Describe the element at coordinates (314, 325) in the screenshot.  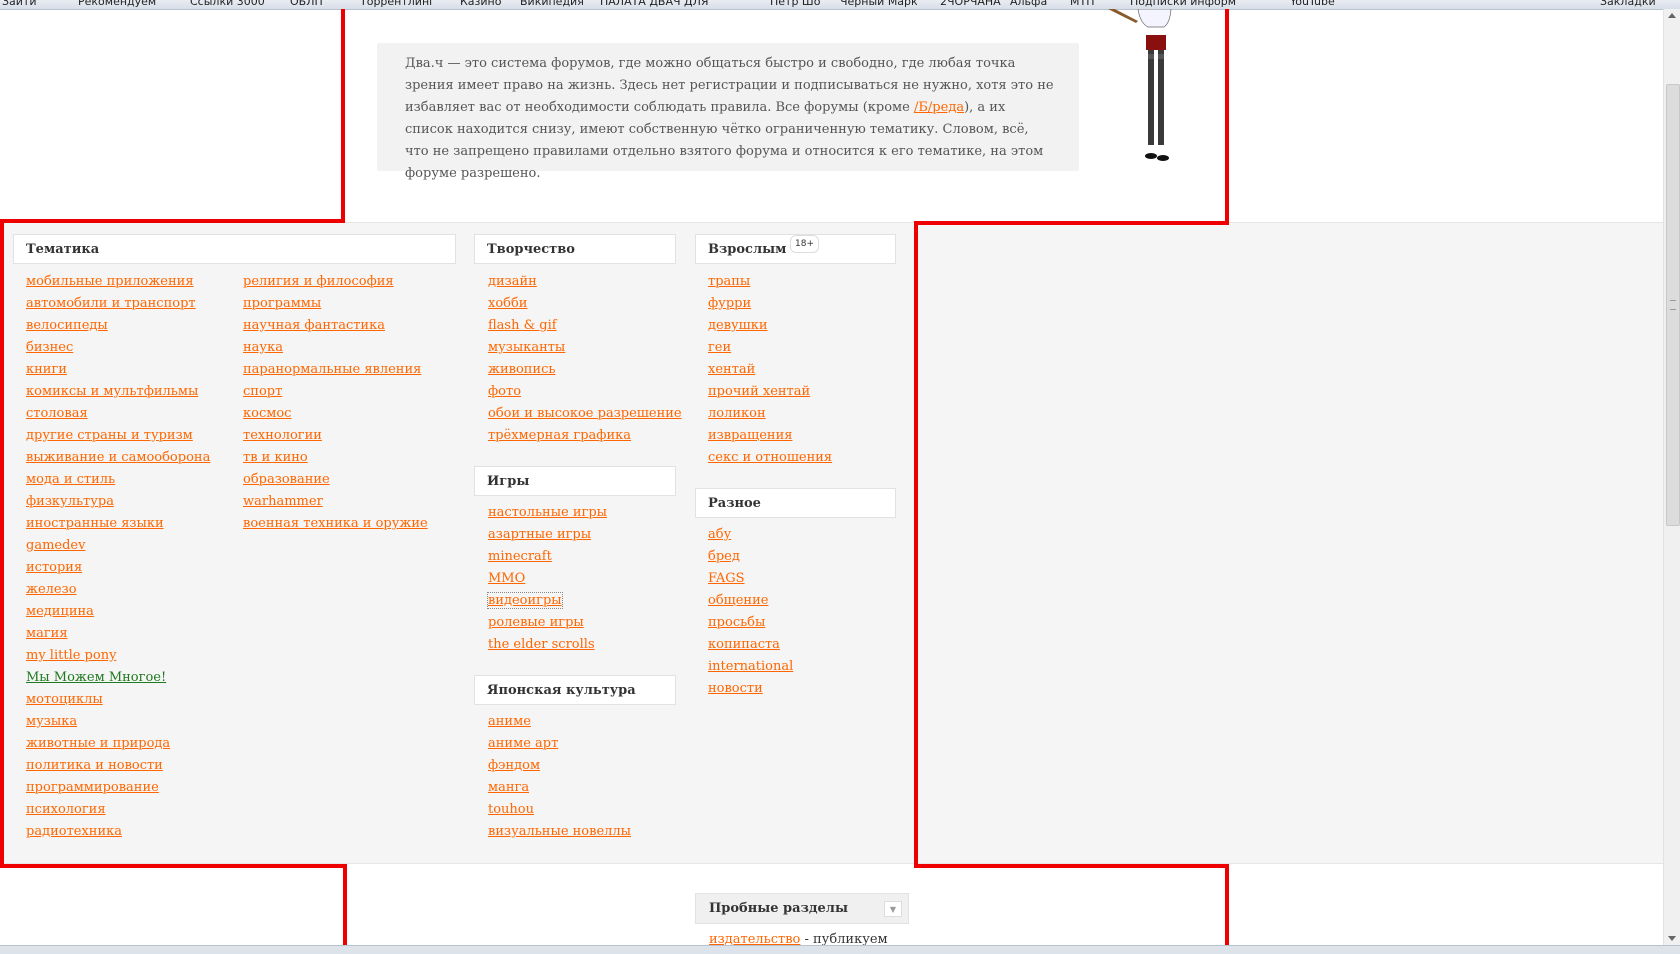
I see `board-link: научная фантастика` at that location.